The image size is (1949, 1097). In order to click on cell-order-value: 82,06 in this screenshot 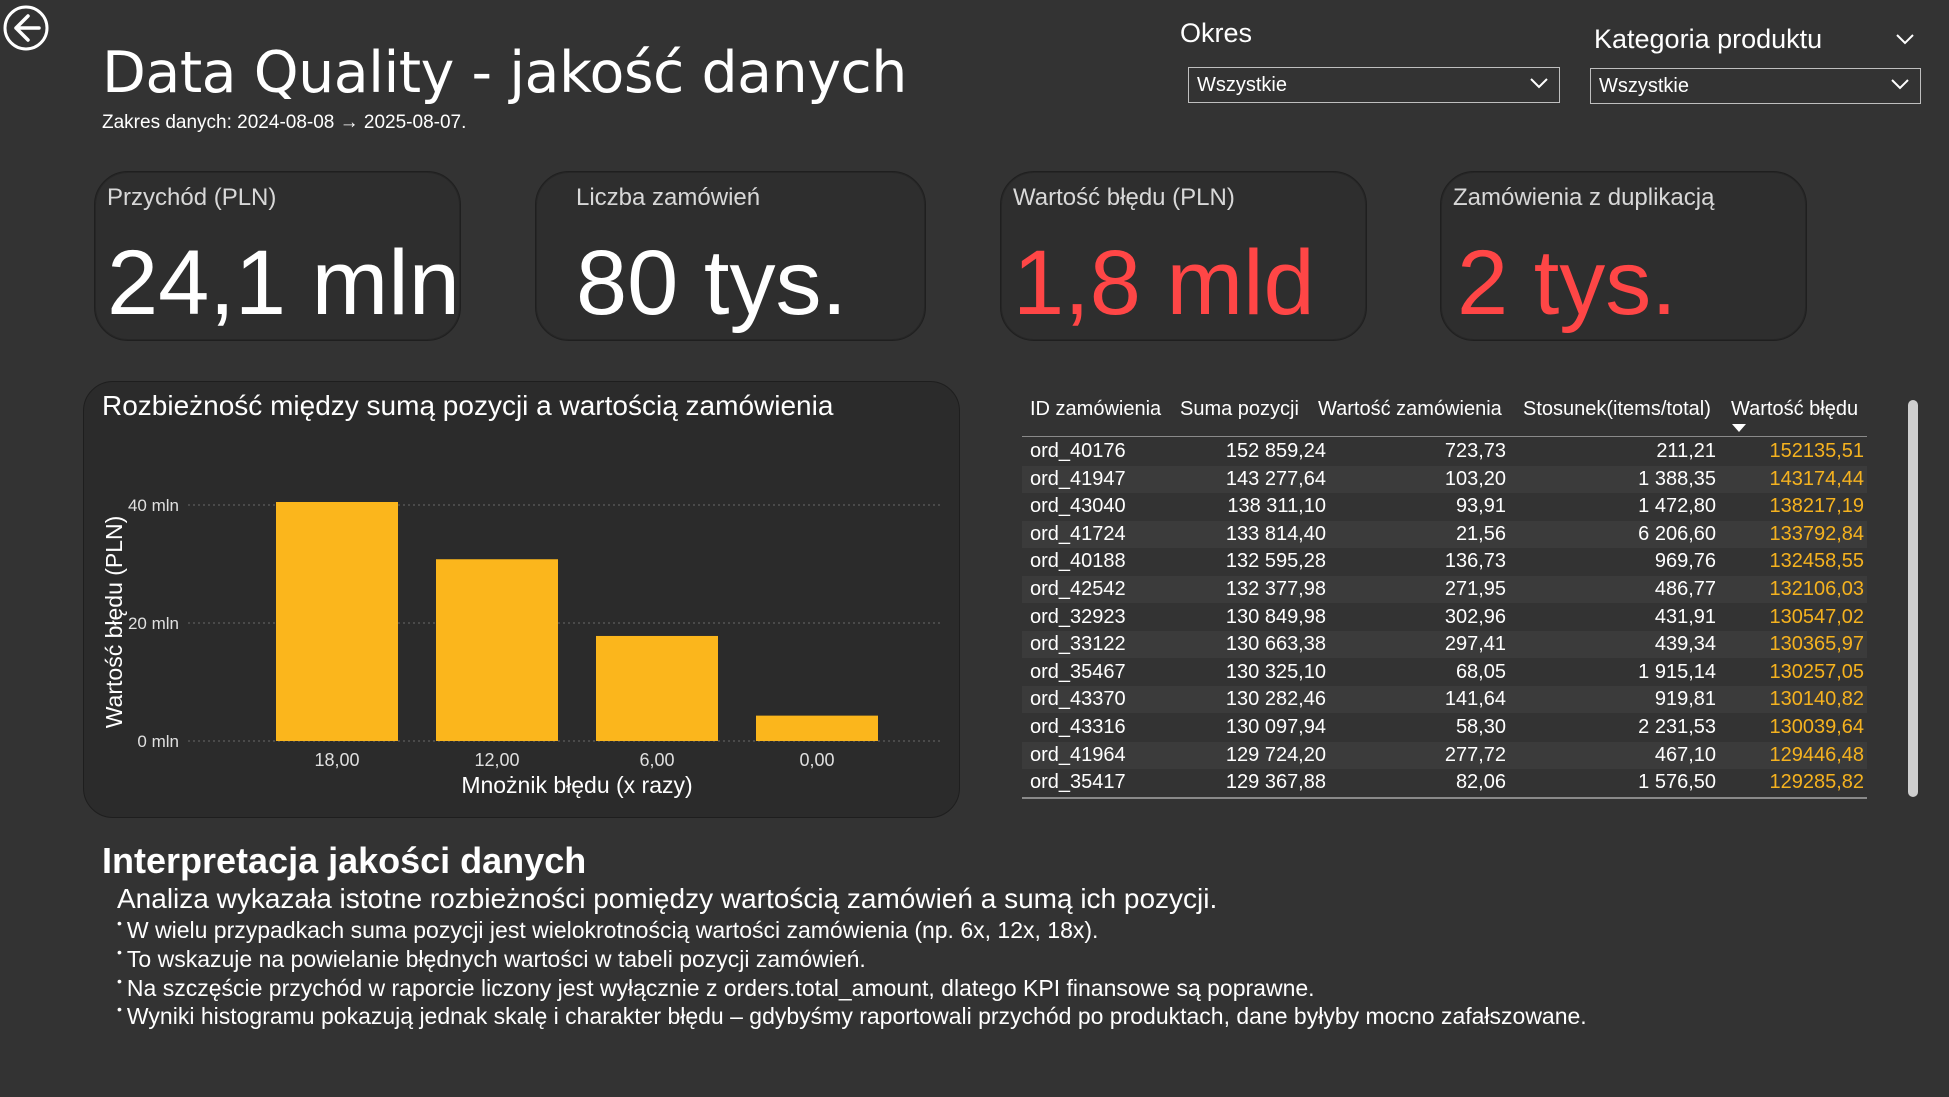, I will do `click(1480, 782)`.